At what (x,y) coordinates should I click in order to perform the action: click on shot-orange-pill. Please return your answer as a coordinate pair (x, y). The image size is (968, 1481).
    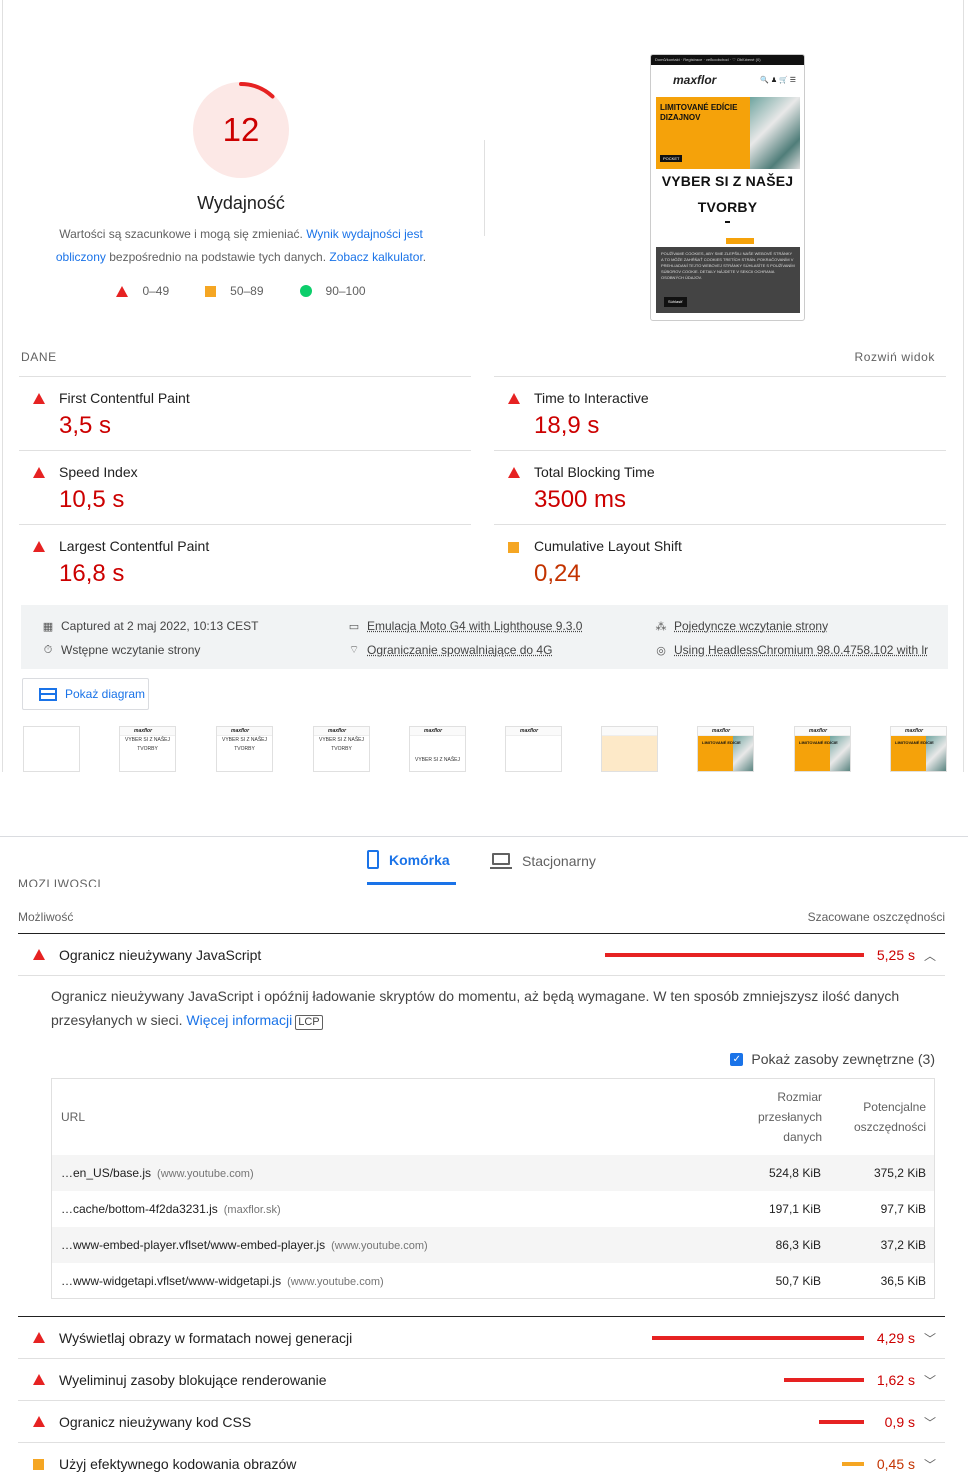
    Looking at the image, I should click on (740, 241).